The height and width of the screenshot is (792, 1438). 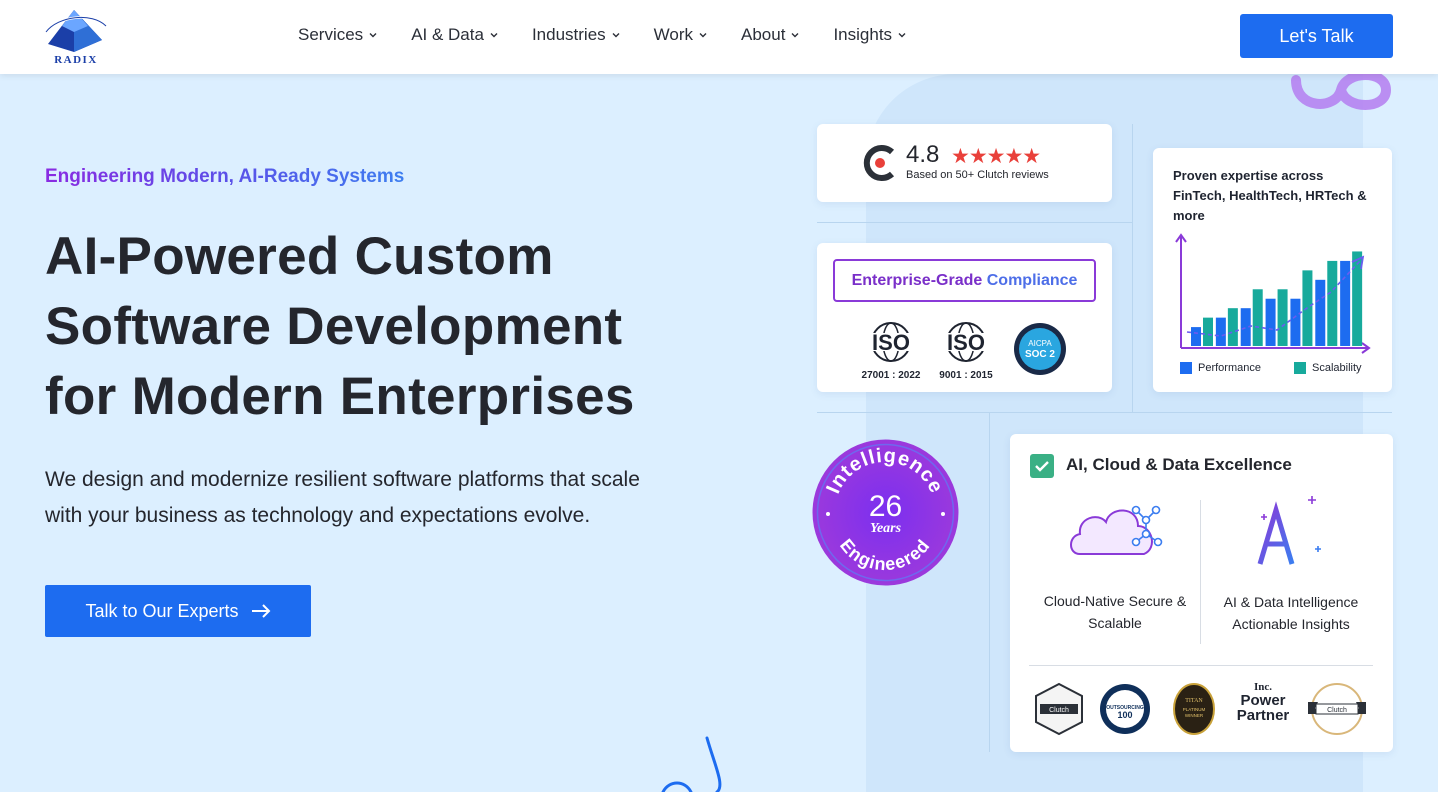 I want to click on legend-label: Performance, so click(x=1229, y=368).